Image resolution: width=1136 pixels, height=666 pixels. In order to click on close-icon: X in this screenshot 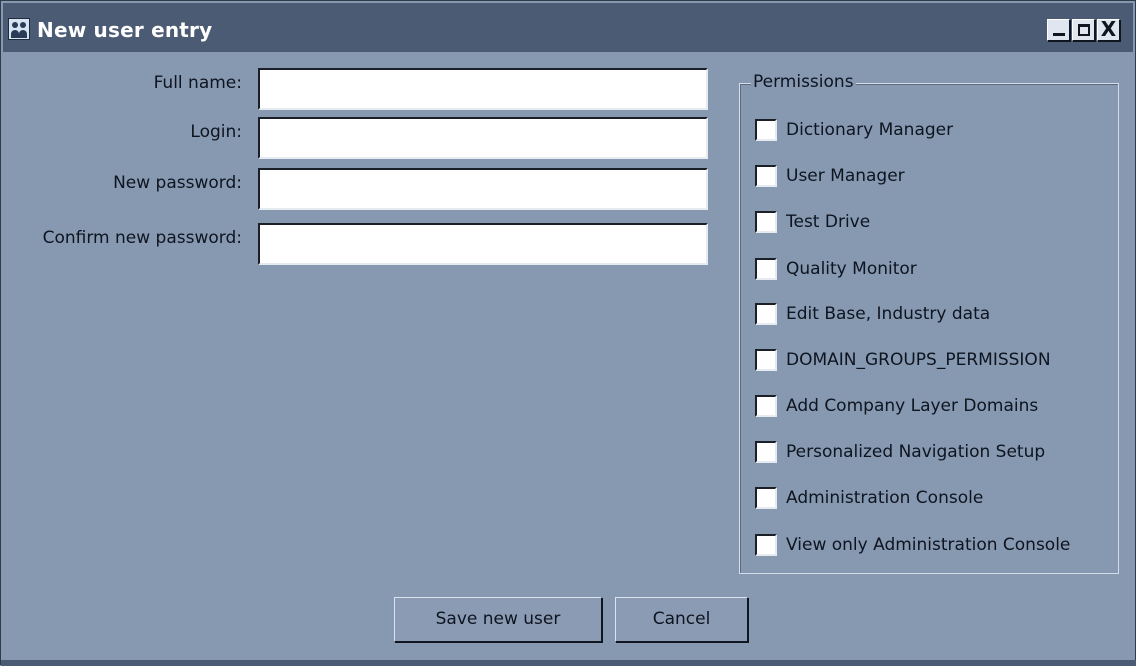, I will do `click(1108, 29)`.